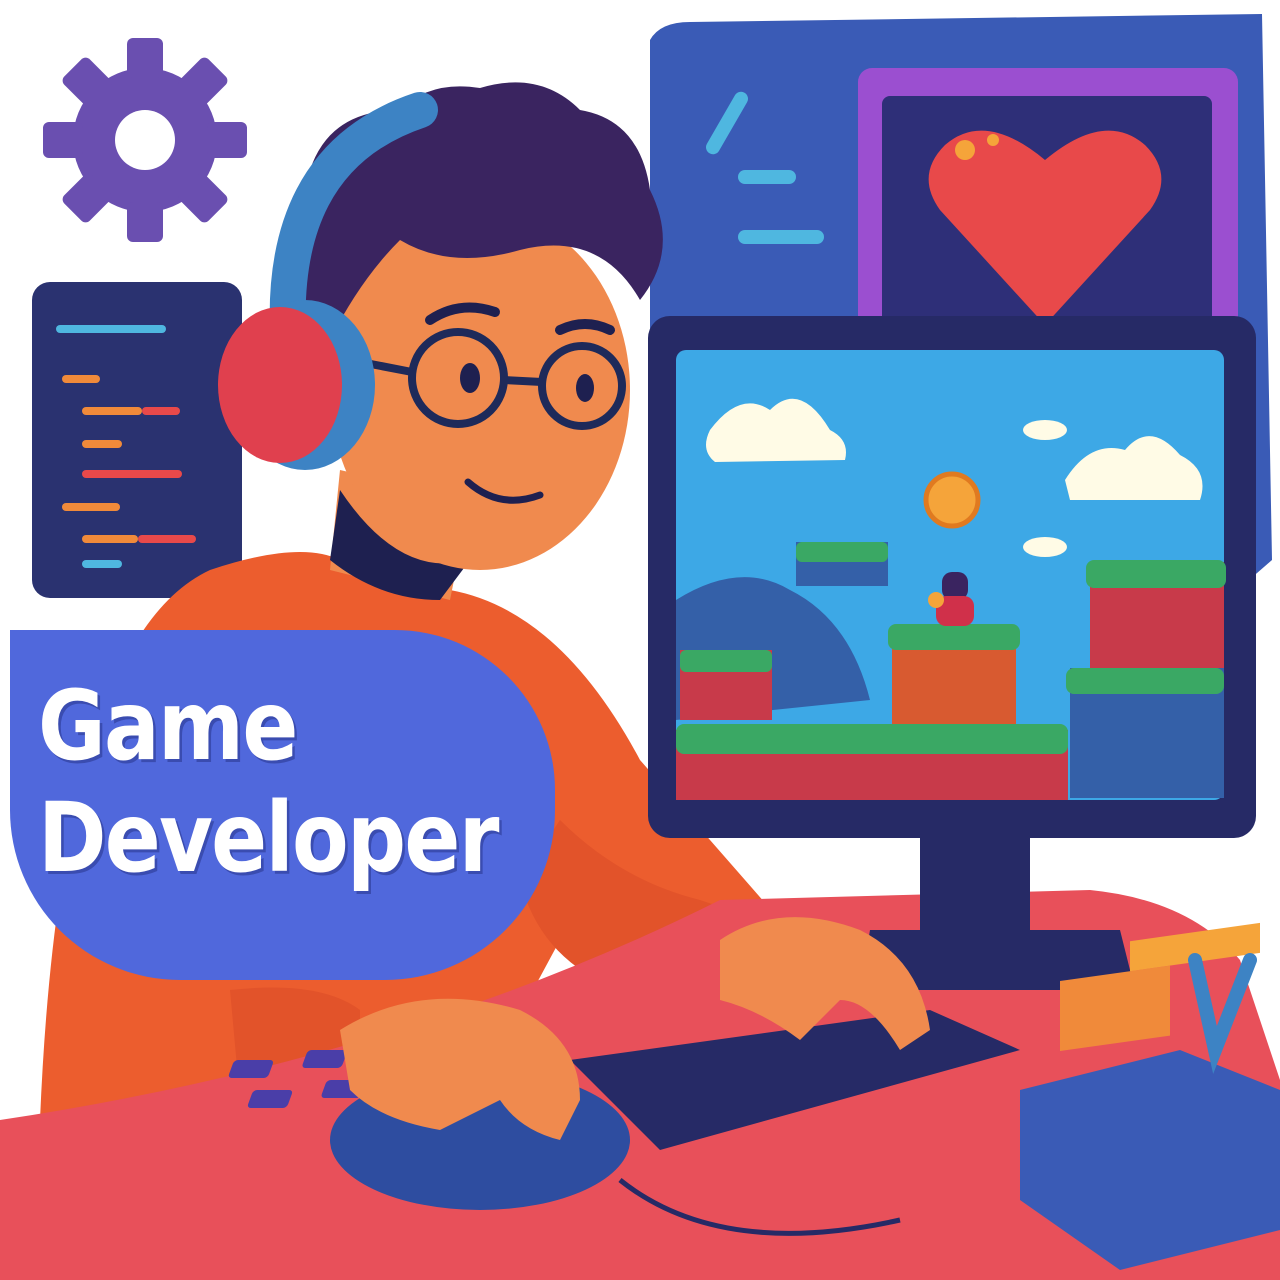 The width and height of the screenshot is (1280, 1280). What do you see at coordinates (470, 378) in the screenshot?
I see `eye-left` at bounding box center [470, 378].